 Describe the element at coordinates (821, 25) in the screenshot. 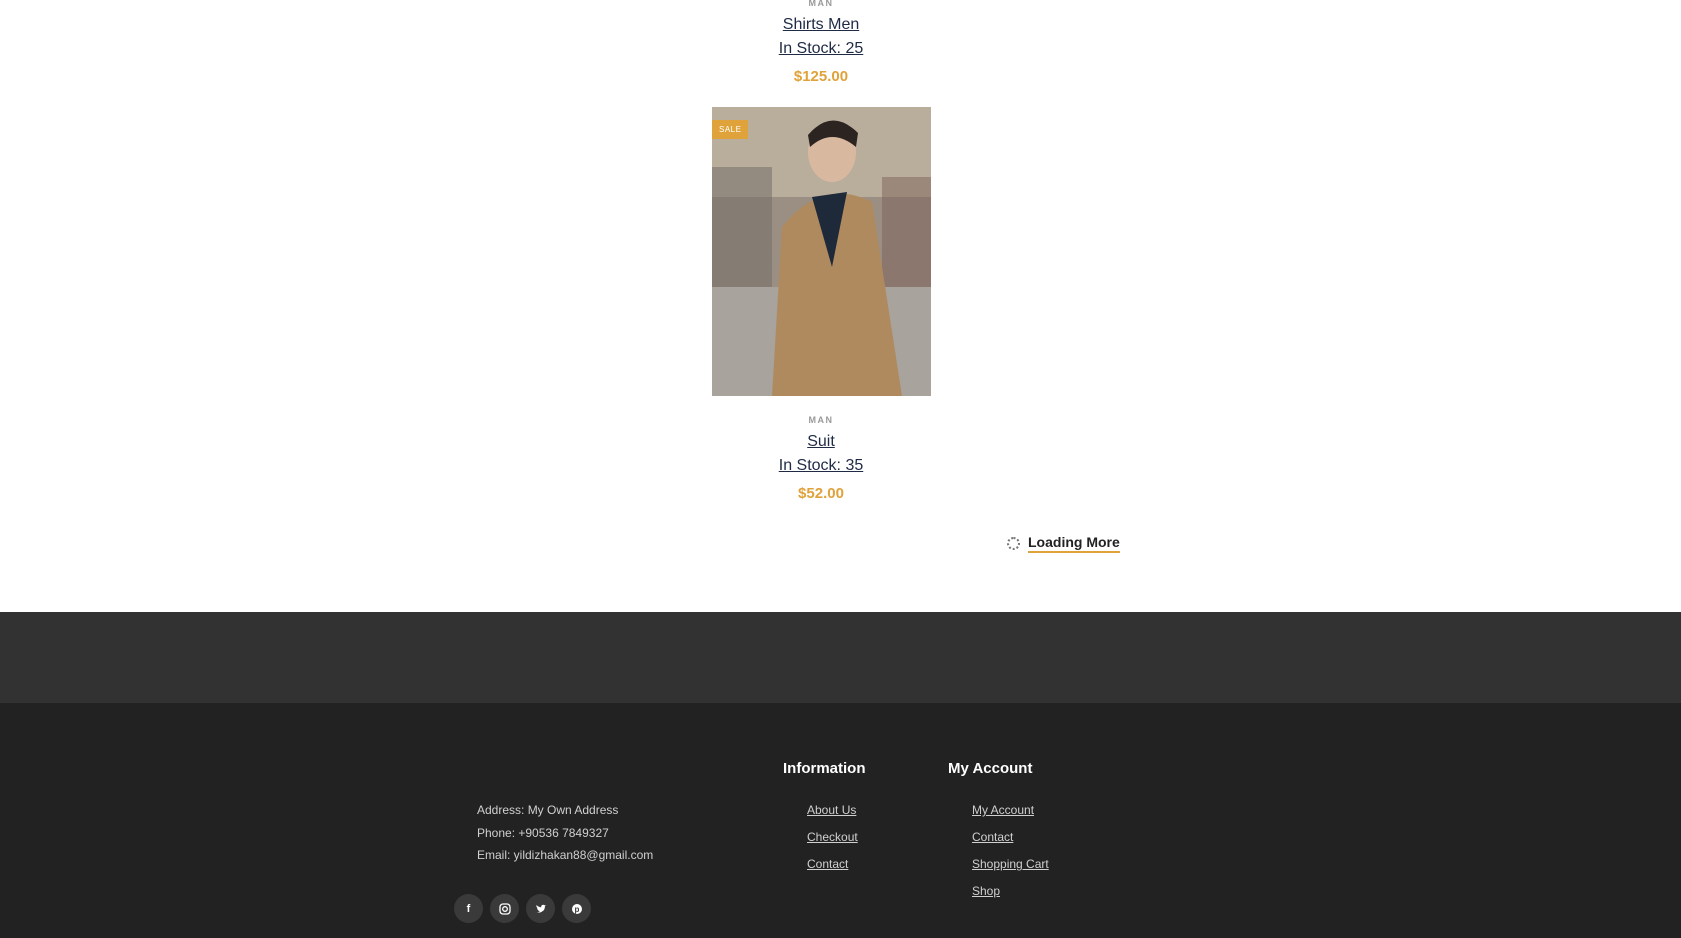

I see `product-name-link: Shirts Men` at that location.